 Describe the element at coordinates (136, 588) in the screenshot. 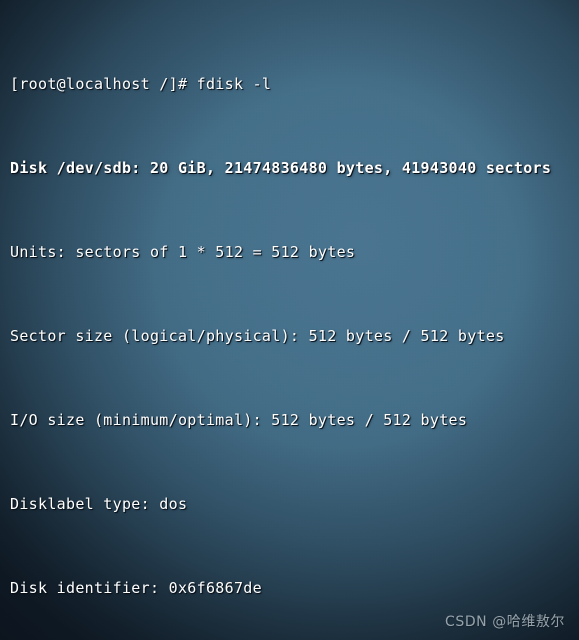

I see `terminal-line: Disk identifier: 0x6f6867de` at that location.